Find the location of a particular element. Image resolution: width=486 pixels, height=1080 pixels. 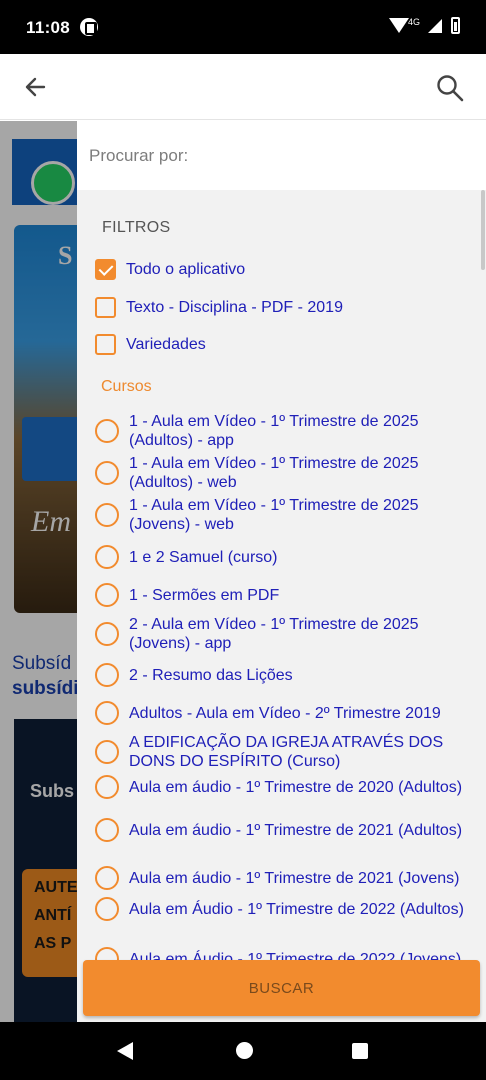

course-label: 1 e 2 Samuel (curso) is located at coordinates (203, 557).